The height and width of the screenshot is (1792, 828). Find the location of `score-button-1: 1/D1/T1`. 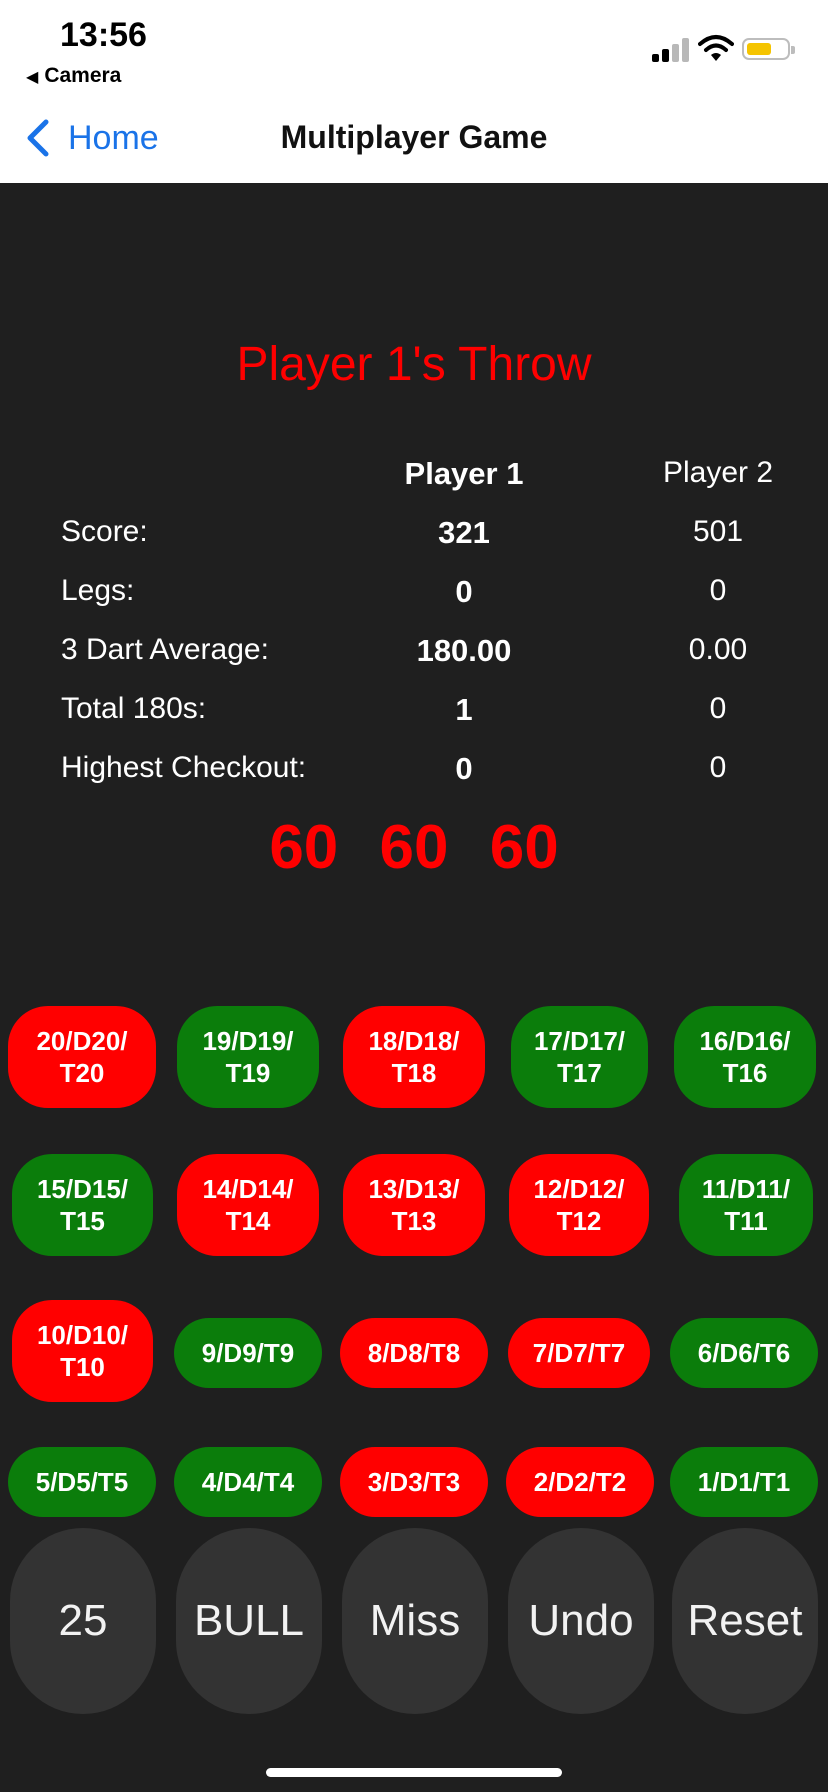

score-button-1: 1/D1/T1 is located at coordinates (744, 1482).